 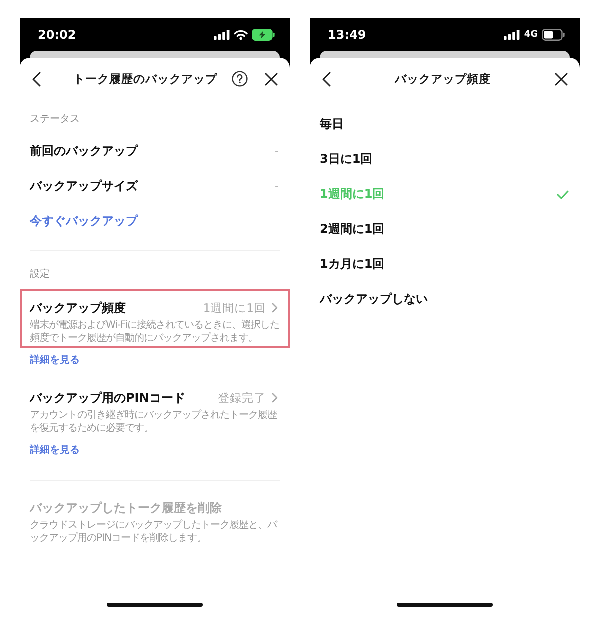 What do you see at coordinates (155, 332) in the screenshot?
I see `setting-description: 端末が電源およびWi-Fiに接続されているときに、選択した頻度でトーク履歴が自動的にバックアップされます。` at bounding box center [155, 332].